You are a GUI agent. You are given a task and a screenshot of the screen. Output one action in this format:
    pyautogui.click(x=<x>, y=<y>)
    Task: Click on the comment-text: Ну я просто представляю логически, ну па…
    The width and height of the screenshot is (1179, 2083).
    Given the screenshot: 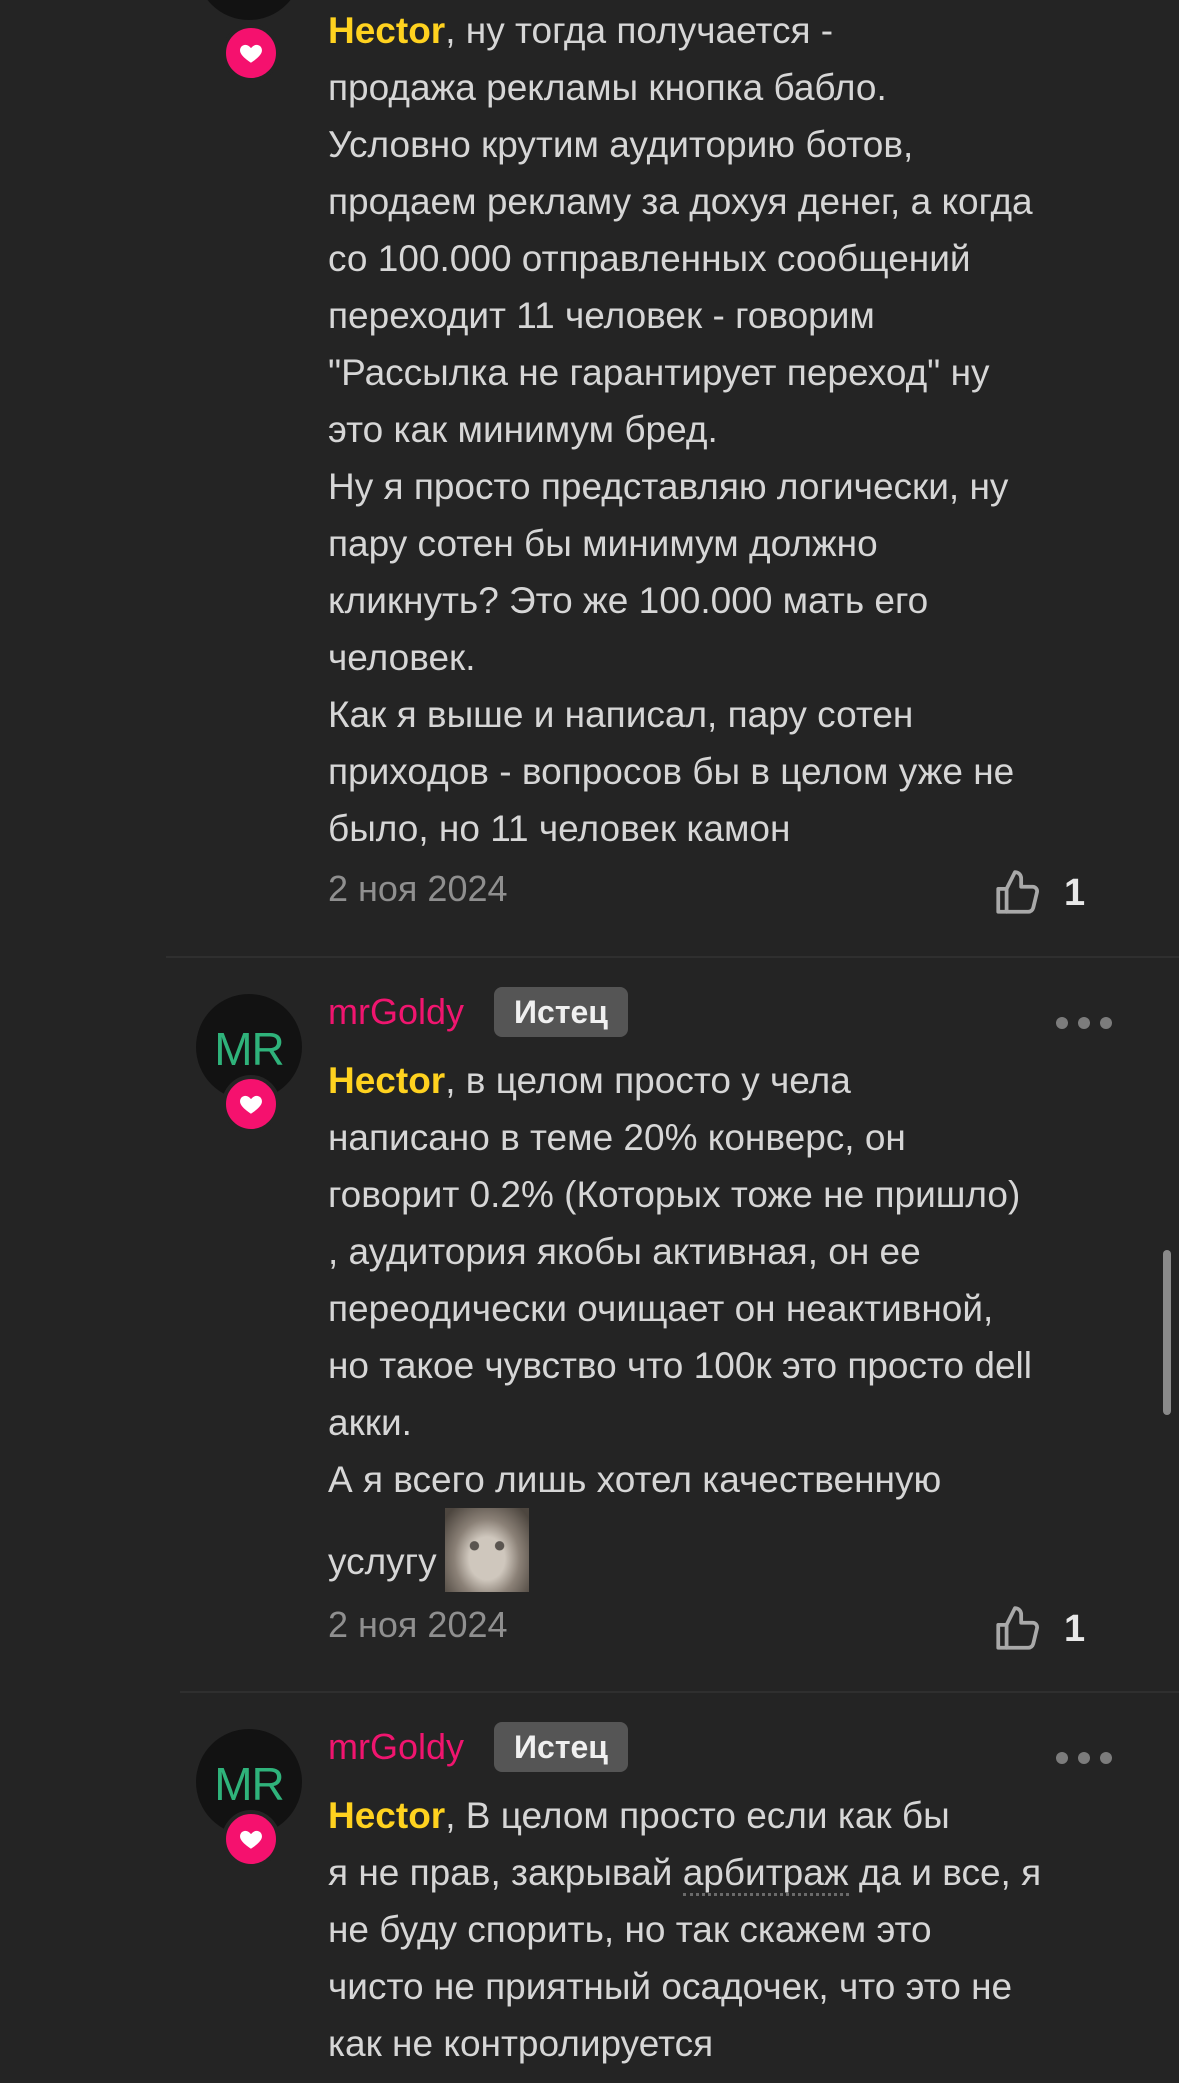 What is the action you would take?
    pyautogui.click(x=668, y=572)
    